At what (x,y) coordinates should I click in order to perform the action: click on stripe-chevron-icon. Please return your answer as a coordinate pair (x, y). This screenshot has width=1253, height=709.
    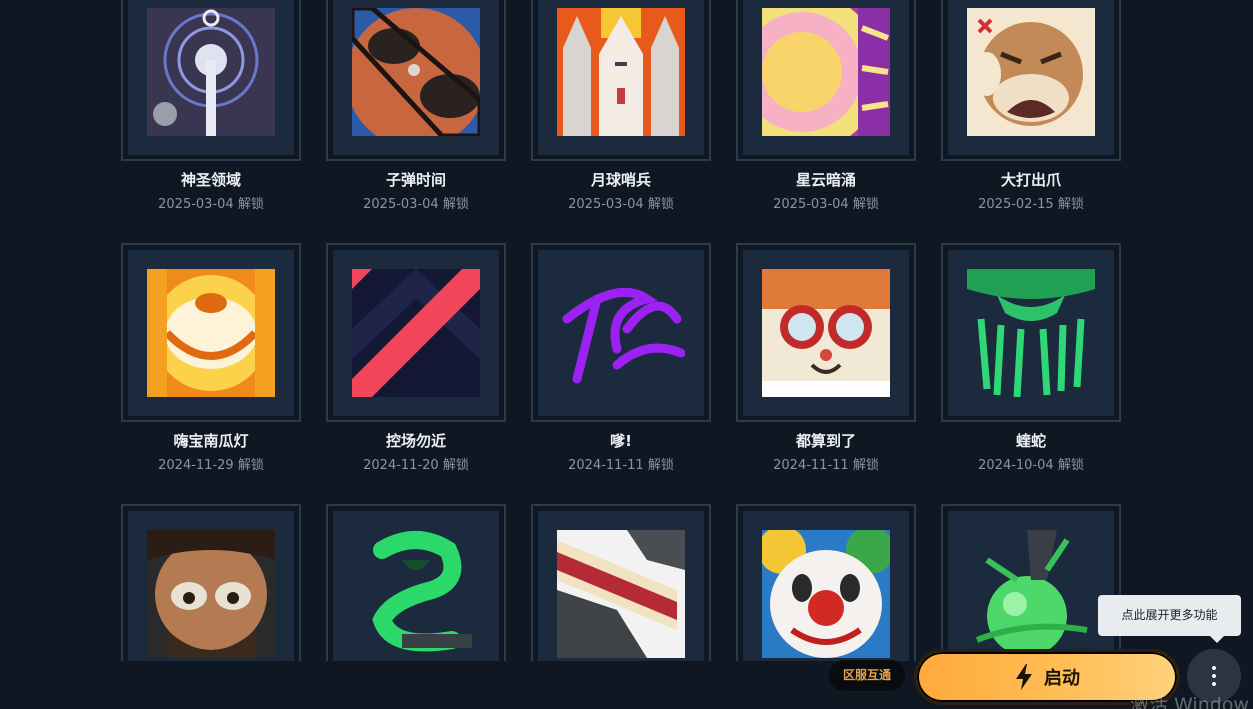
    Looking at the image, I should click on (416, 333).